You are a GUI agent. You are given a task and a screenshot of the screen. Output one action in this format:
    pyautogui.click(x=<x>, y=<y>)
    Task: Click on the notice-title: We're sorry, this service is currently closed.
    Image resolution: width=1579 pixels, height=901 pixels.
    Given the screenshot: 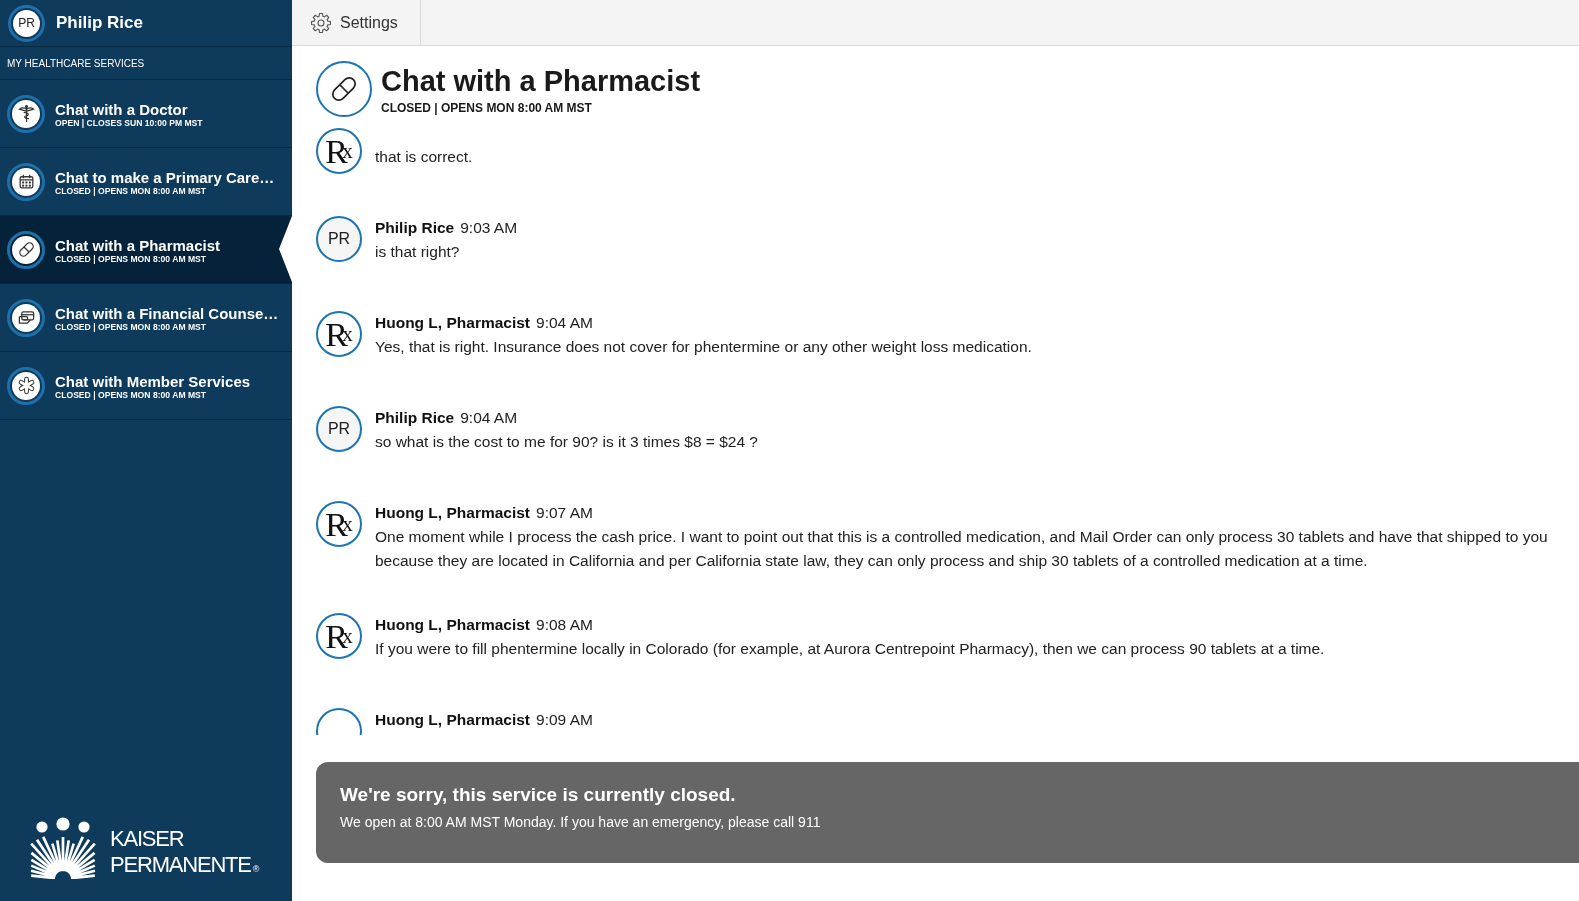 What is the action you would take?
    pyautogui.click(x=538, y=795)
    